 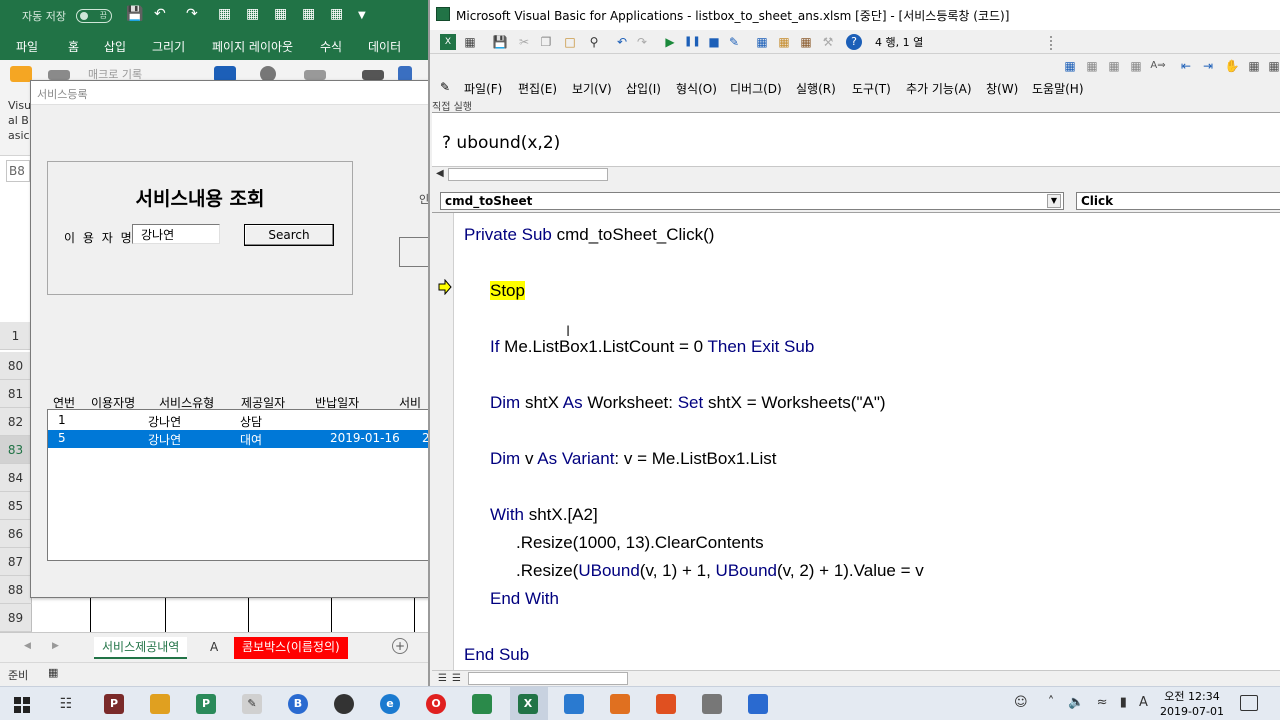 What do you see at coordinates (854, 42) in the screenshot?
I see `help-icon: ?` at bounding box center [854, 42].